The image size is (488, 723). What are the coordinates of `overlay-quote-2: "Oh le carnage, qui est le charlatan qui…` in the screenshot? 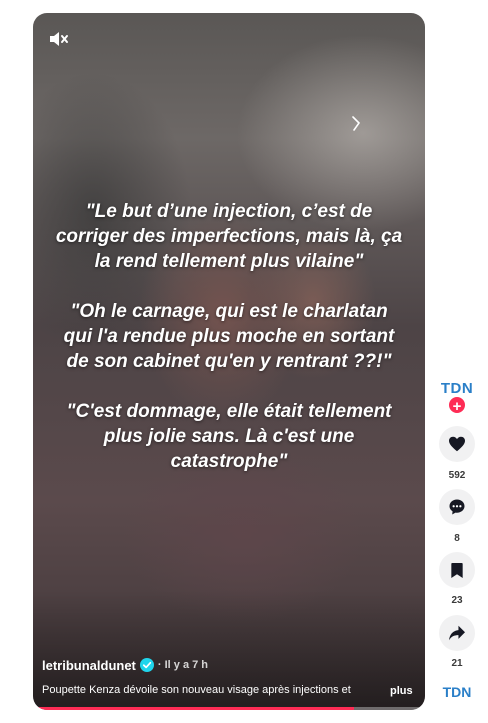 It's located at (229, 336).